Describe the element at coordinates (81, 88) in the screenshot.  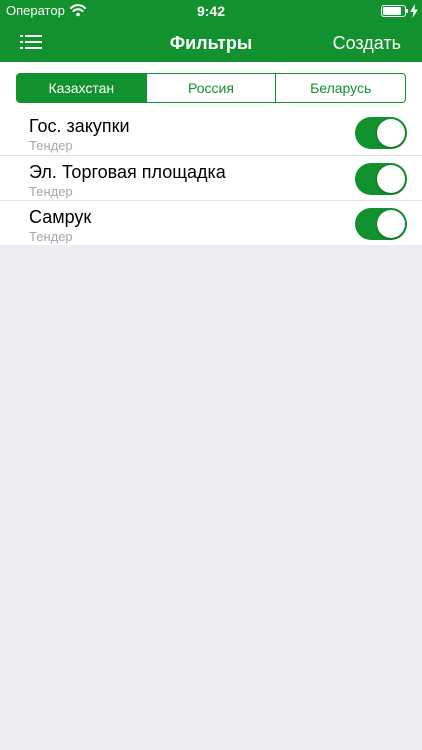
I see `segment-kazakhstan: Казахстан` at that location.